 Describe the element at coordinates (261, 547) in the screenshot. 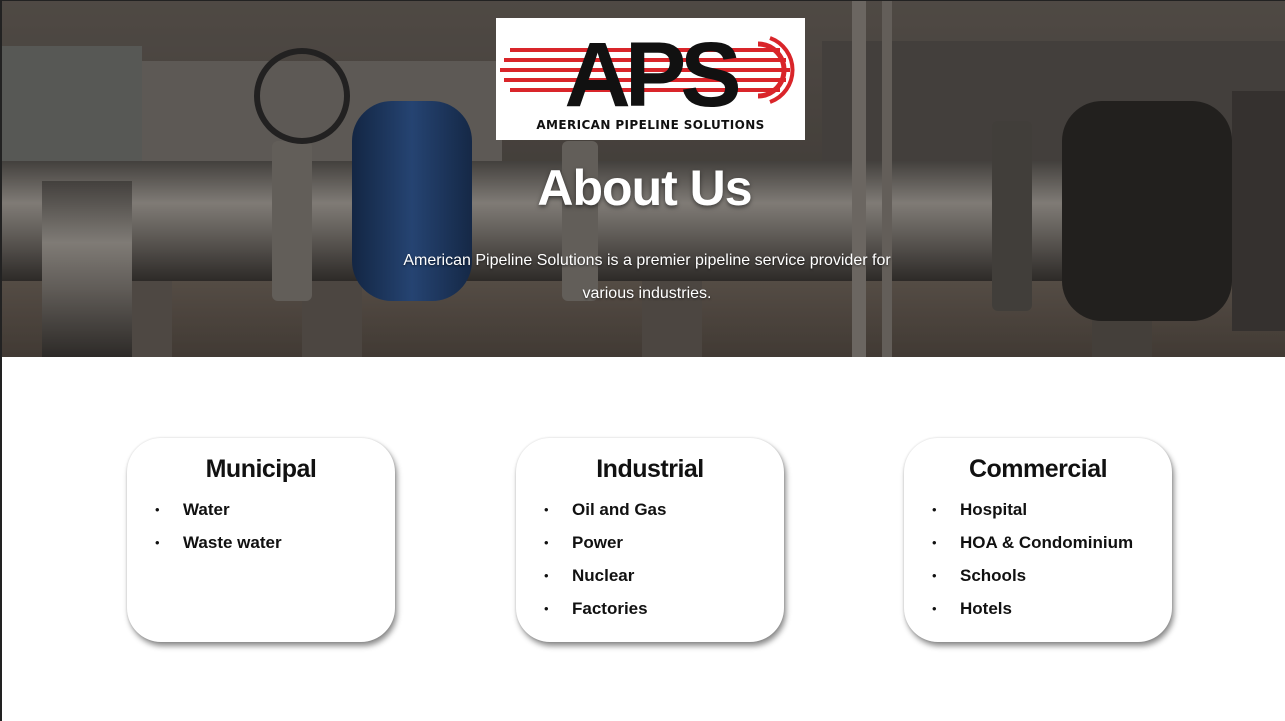

I see `list-item: • Waste water` at that location.